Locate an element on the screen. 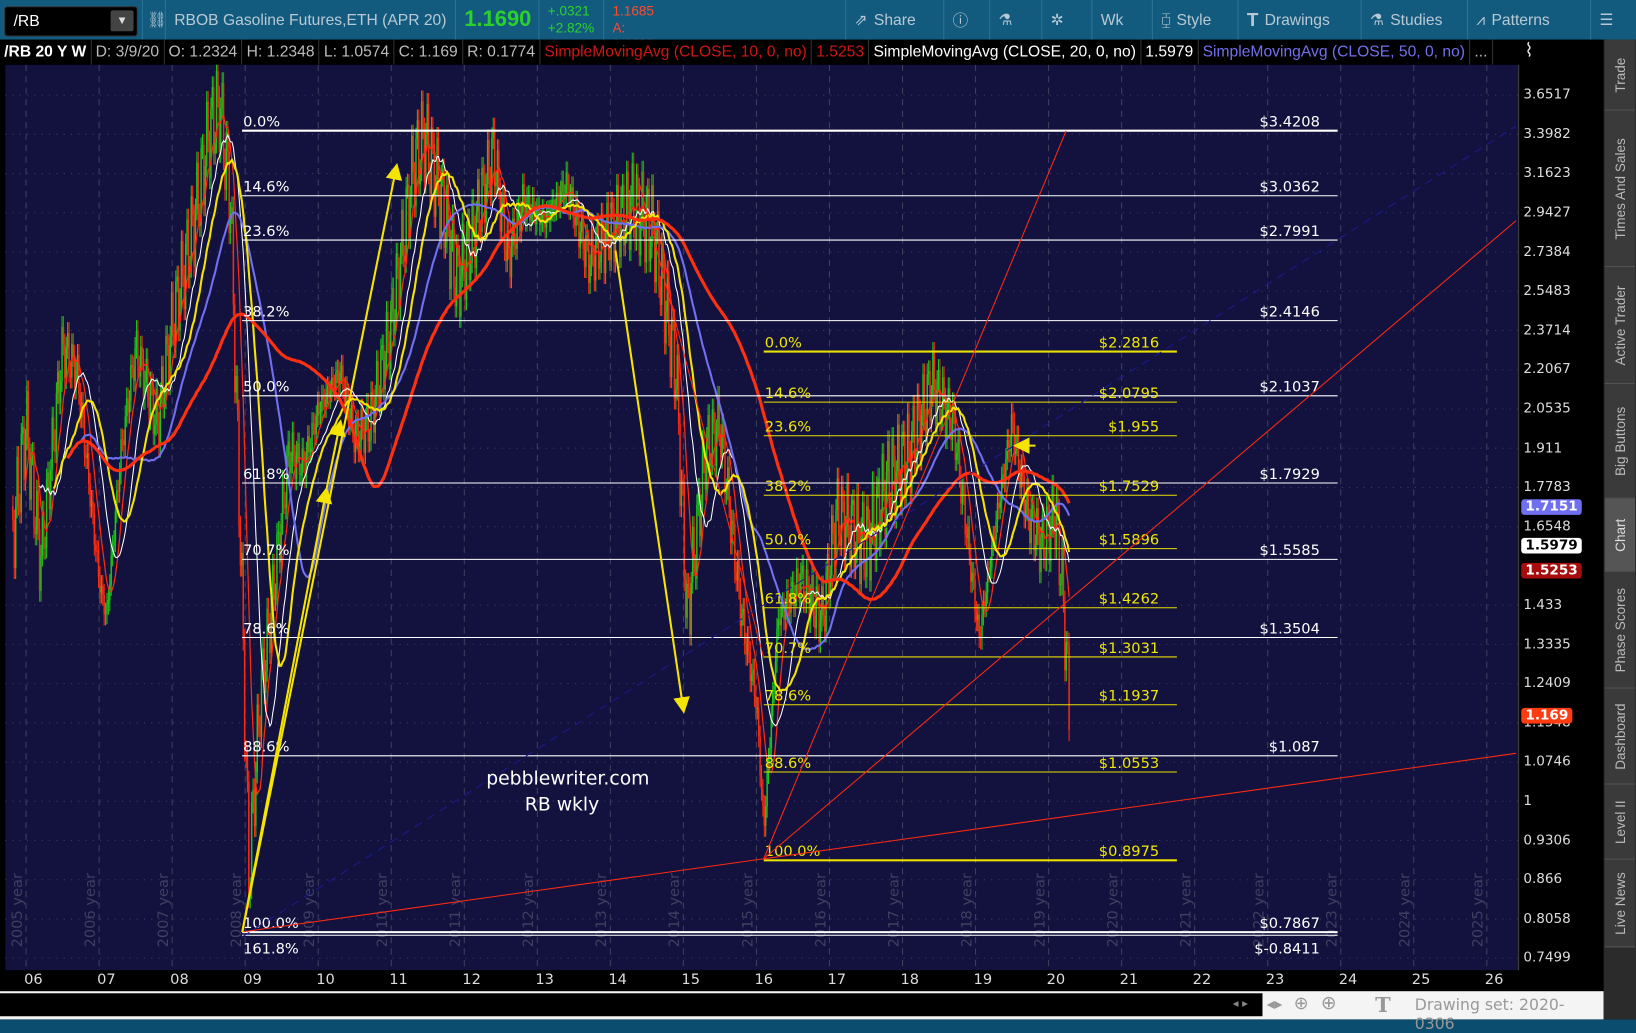 This screenshot has width=1636, height=1033. crosshair-icon: ⊕ is located at coordinates (1301, 1003).